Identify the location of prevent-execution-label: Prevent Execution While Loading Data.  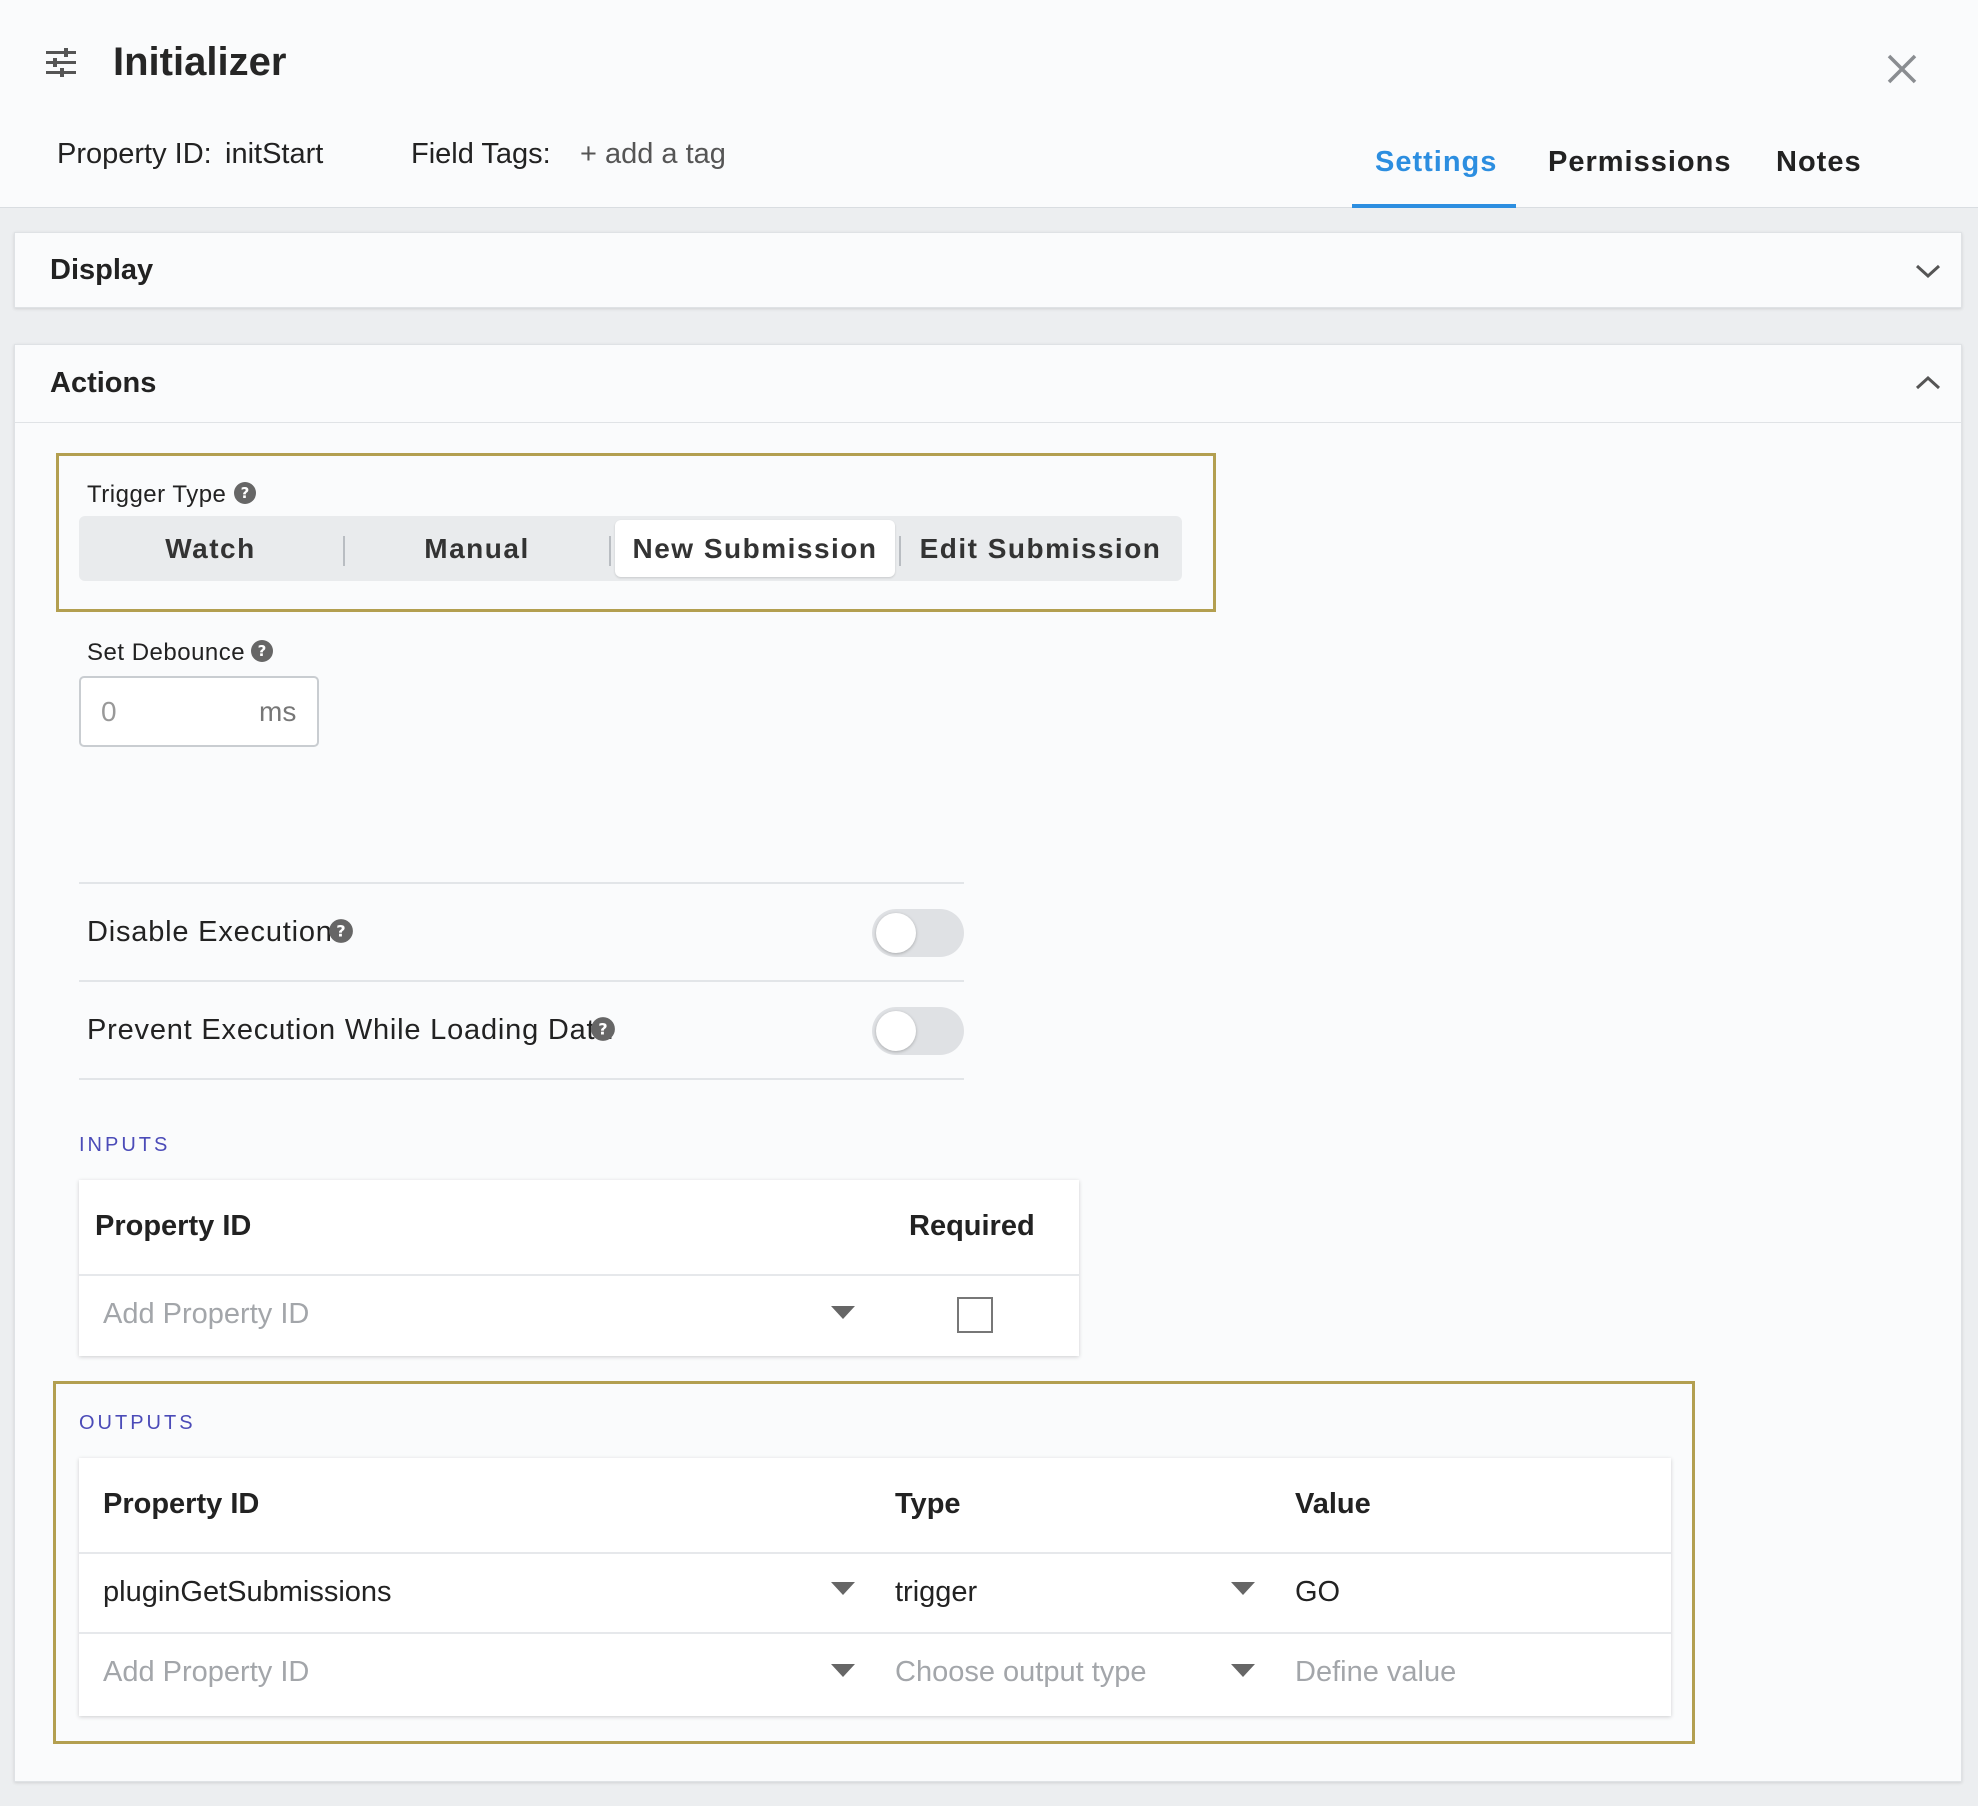
(350, 1030).